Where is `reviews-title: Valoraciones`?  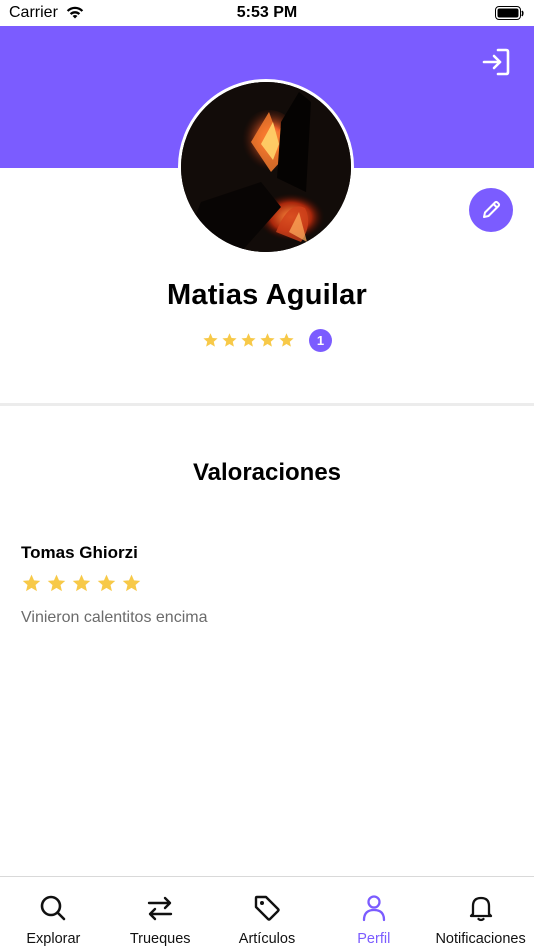 reviews-title: Valoraciones is located at coordinates (267, 472).